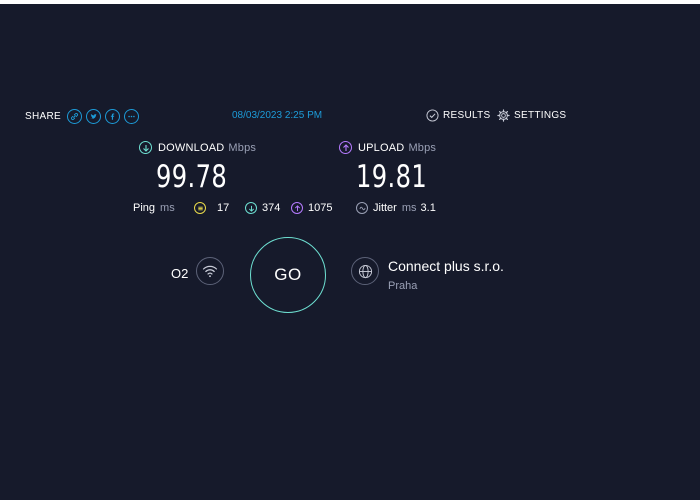  What do you see at coordinates (84, 116) in the screenshot?
I see `share-bar: SHARE` at bounding box center [84, 116].